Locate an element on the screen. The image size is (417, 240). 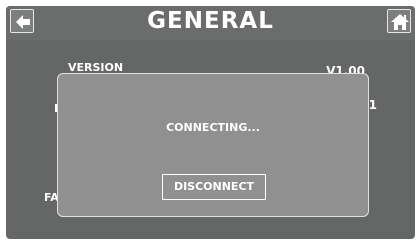
home-button is located at coordinates (399, 21).